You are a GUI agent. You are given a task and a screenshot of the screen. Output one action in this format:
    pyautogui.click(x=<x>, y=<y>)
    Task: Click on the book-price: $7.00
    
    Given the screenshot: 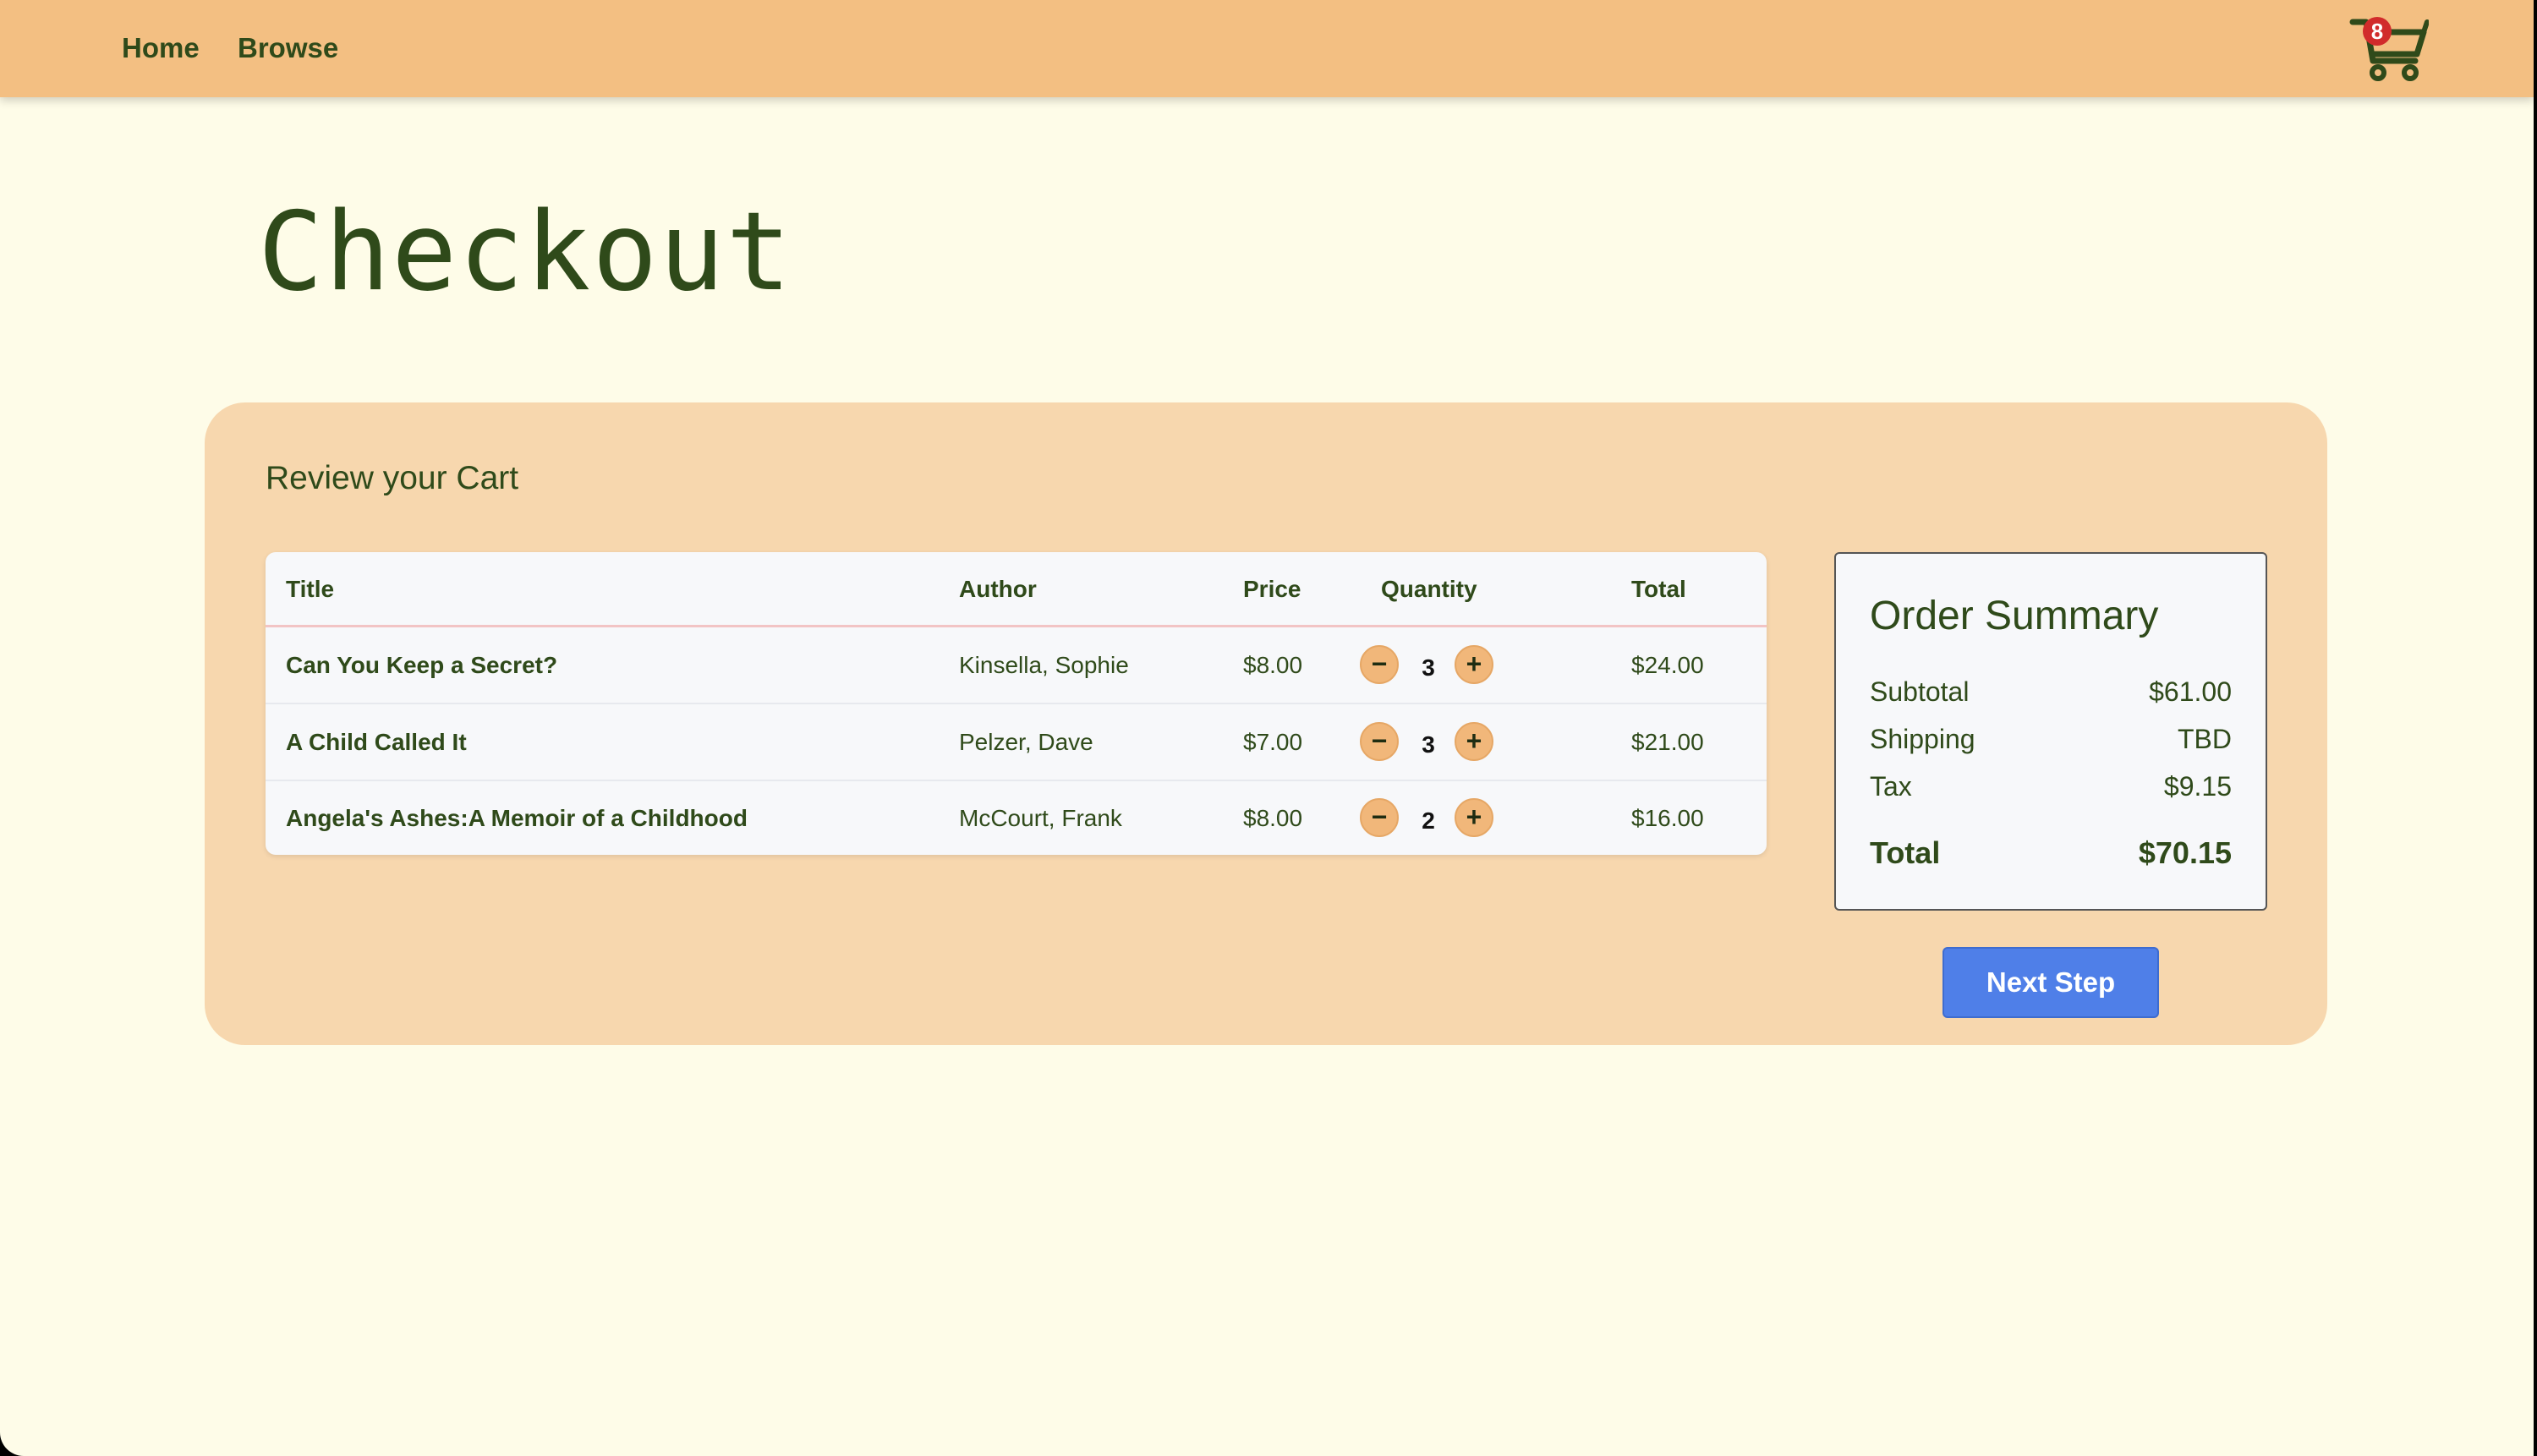 What is the action you would take?
    pyautogui.click(x=1273, y=742)
    